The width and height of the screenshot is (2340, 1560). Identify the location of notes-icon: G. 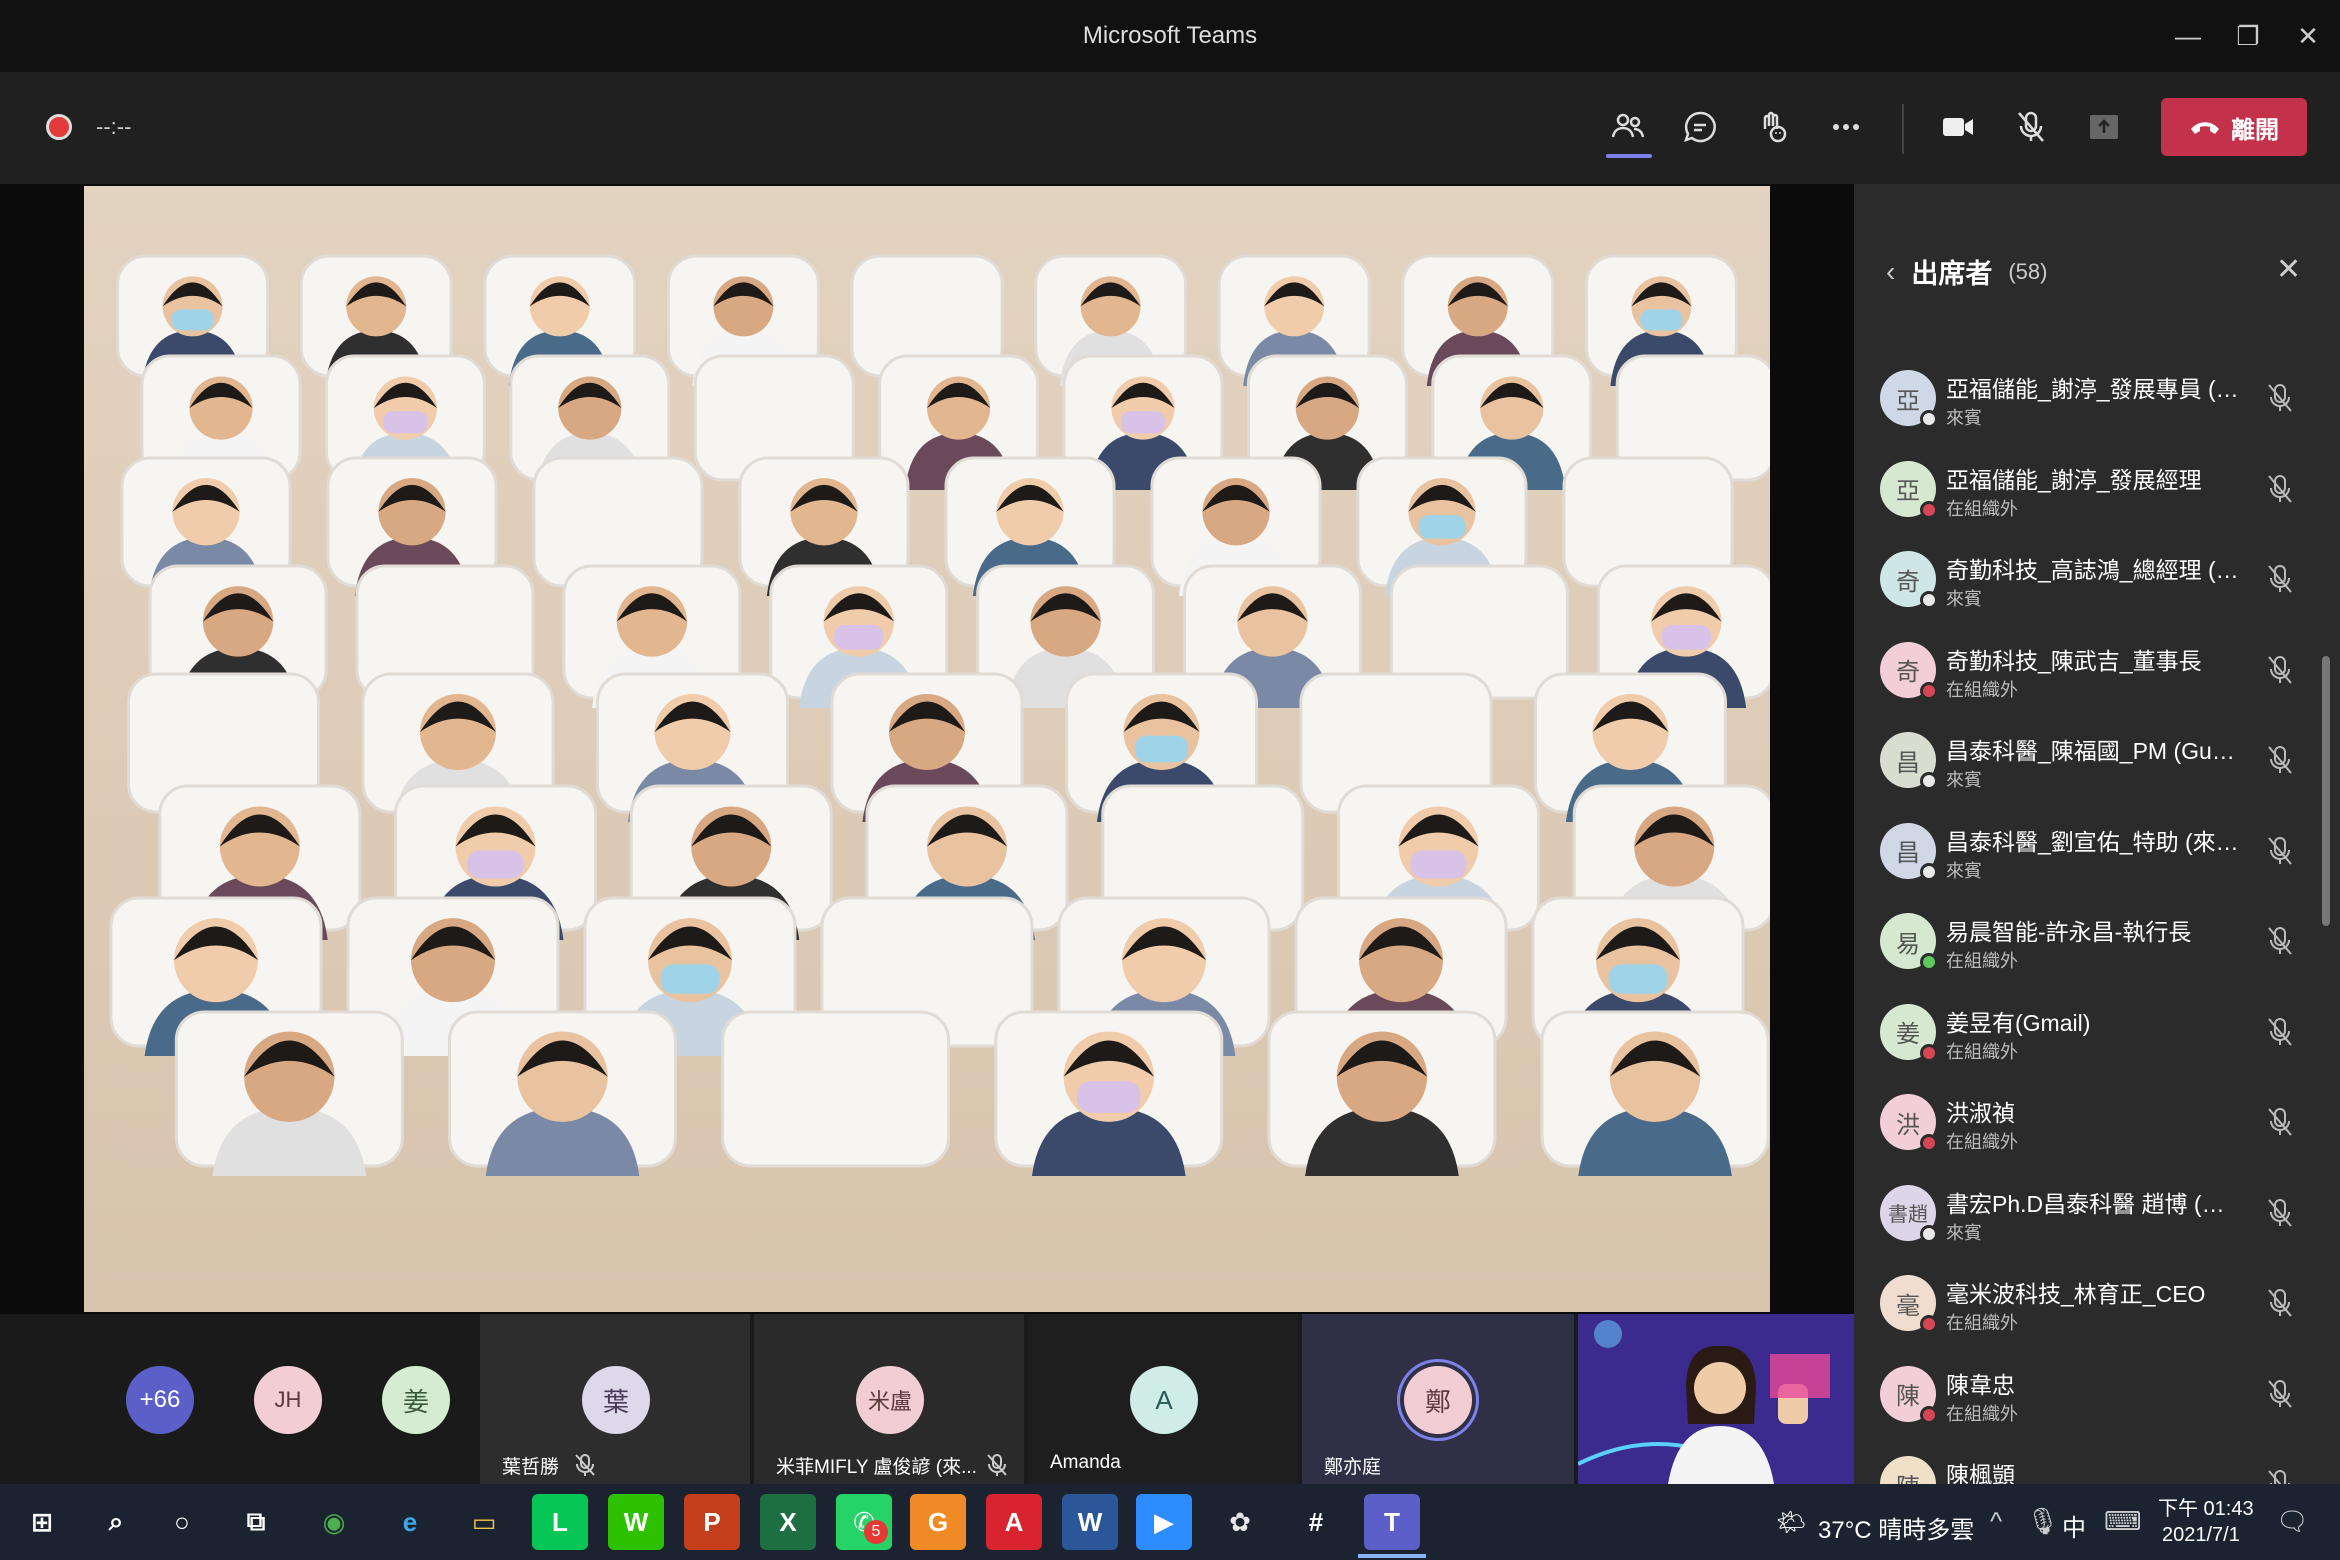
(938, 1522).